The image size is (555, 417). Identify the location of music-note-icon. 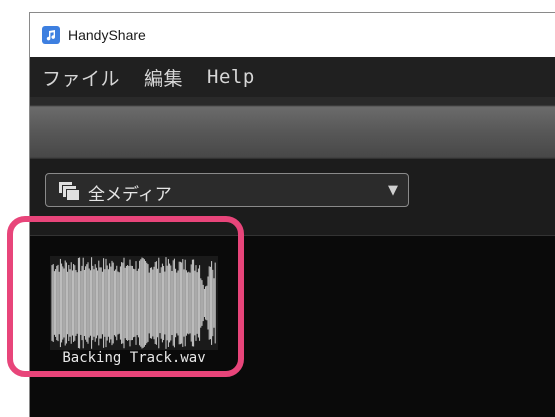
(51, 35).